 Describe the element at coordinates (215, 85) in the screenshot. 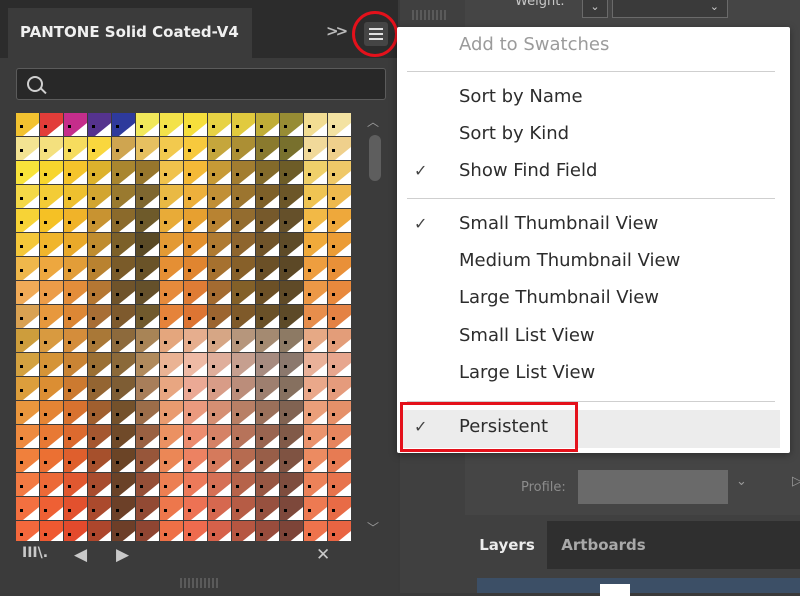

I see `search-input` at that location.